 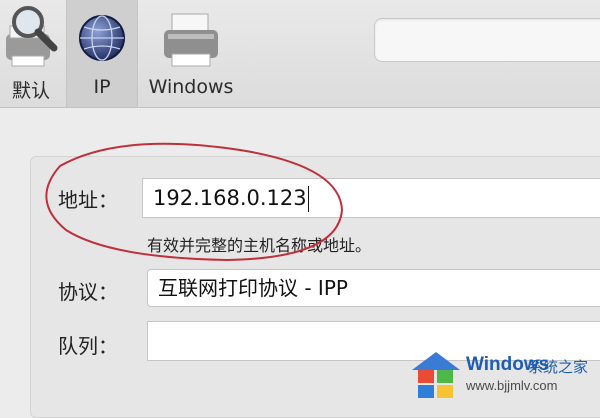 I want to click on toolbar-item-windows: Windows, so click(x=191, y=53).